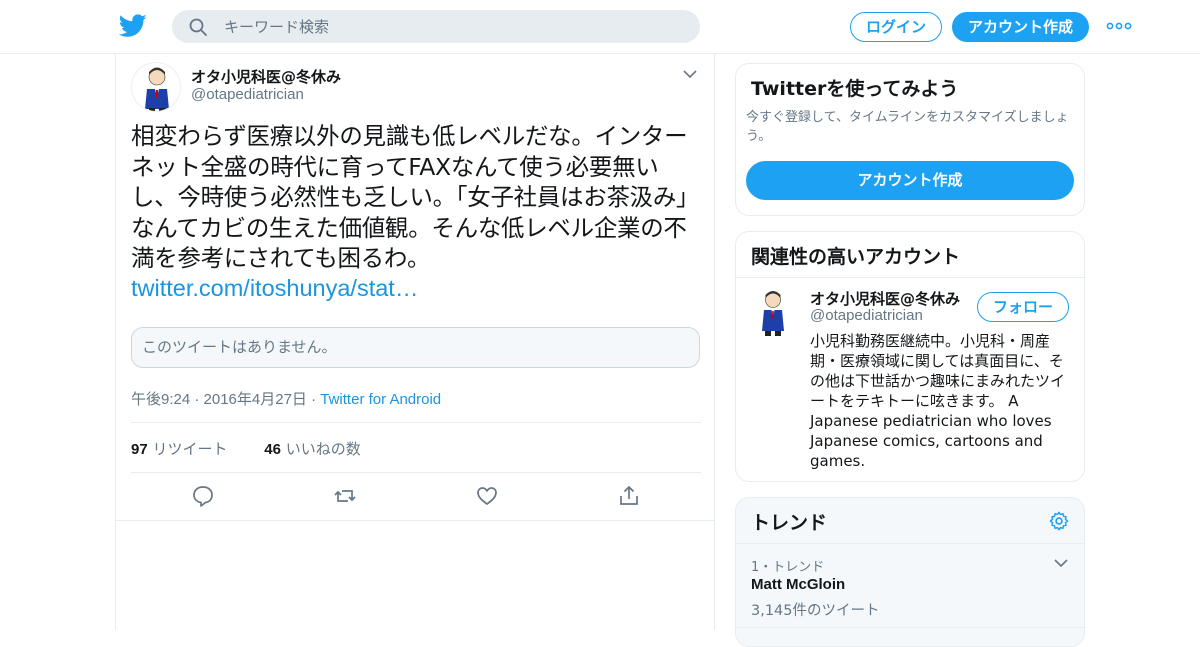 The height and width of the screenshot is (647, 1200). What do you see at coordinates (225, 399) in the screenshot?
I see `tweet-timestamp: 午後9:24 · 2016年4月27日 ·` at bounding box center [225, 399].